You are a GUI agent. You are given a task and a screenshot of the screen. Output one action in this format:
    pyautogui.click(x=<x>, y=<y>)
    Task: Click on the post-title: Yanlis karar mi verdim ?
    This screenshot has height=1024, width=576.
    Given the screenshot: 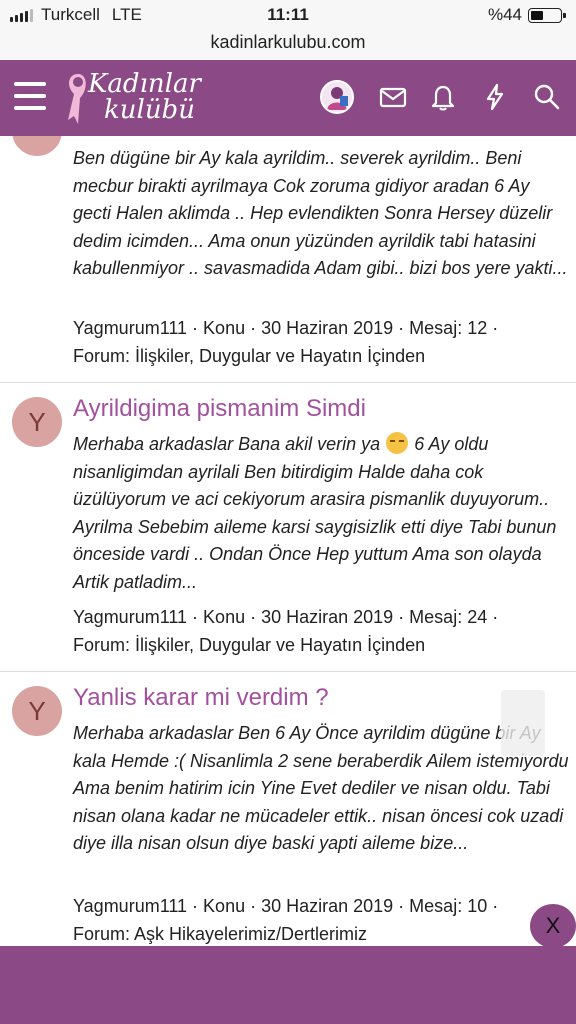 What is the action you would take?
    pyautogui.click(x=201, y=698)
    